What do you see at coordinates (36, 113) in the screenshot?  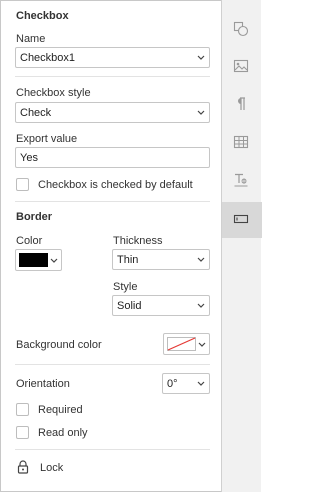 I see `checkbox-style-value: Check` at bounding box center [36, 113].